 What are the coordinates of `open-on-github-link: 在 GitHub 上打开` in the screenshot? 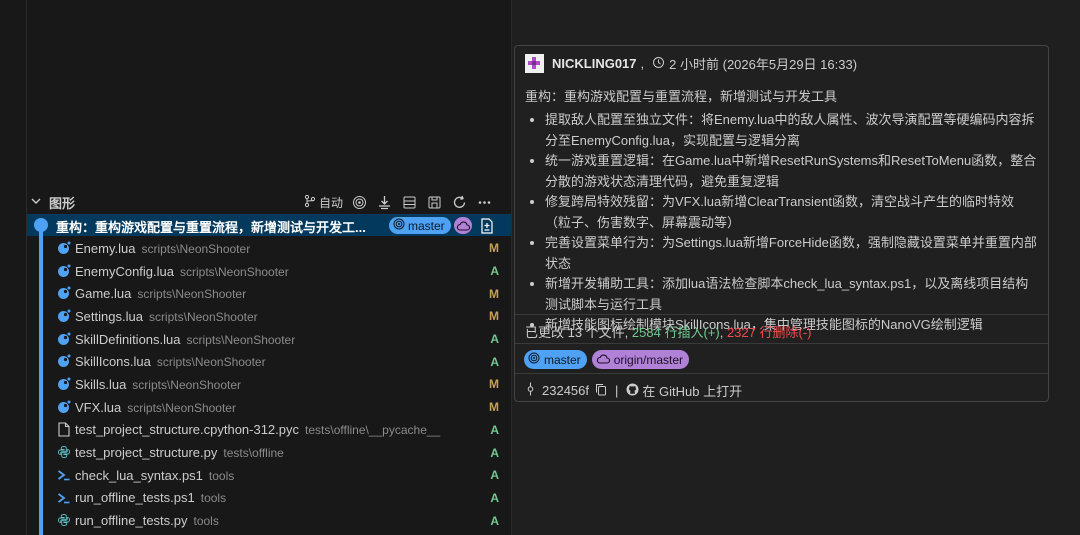 It's located at (684, 390).